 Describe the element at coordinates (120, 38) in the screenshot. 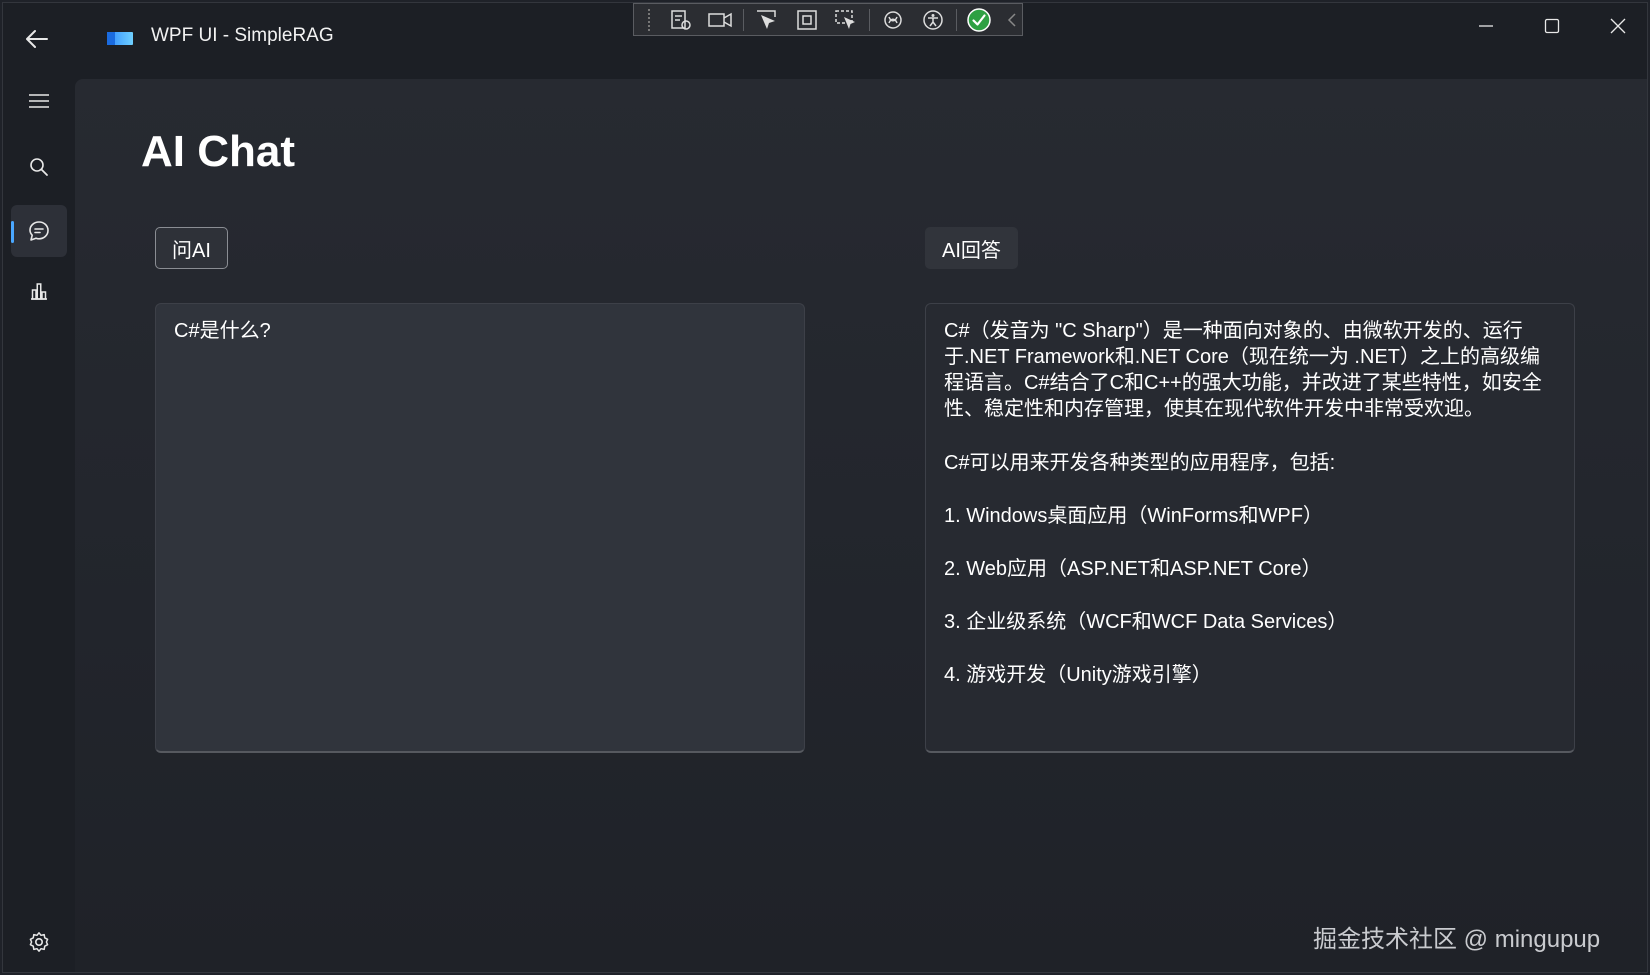

I see `app-logo-icon` at that location.